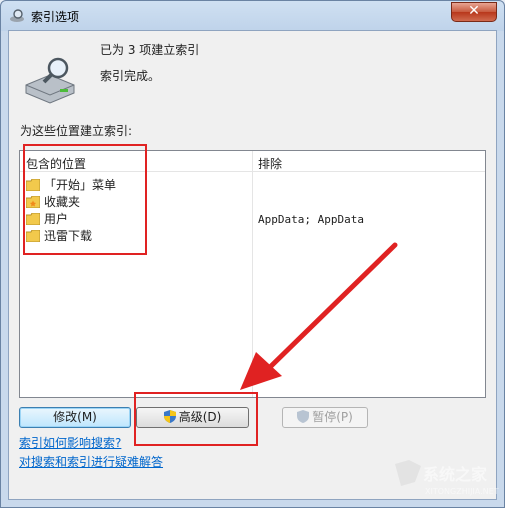 Image resolution: width=505 pixels, height=508 pixels. What do you see at coordinates (462, 491) in the screenshot?
I see `svg-text: XITONGZHIJIA.NET` at bounding box center [462, 491].